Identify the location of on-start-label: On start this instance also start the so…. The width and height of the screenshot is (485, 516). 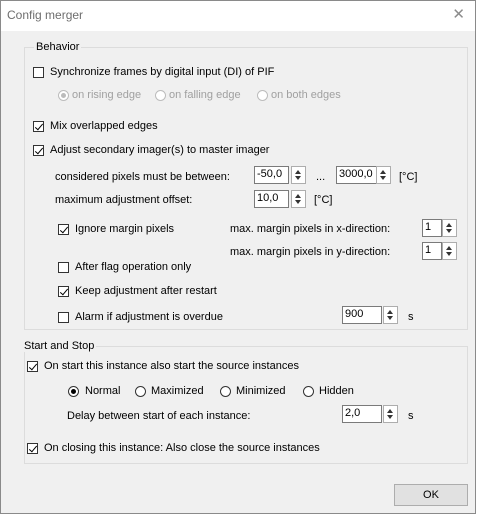
(171, 366).